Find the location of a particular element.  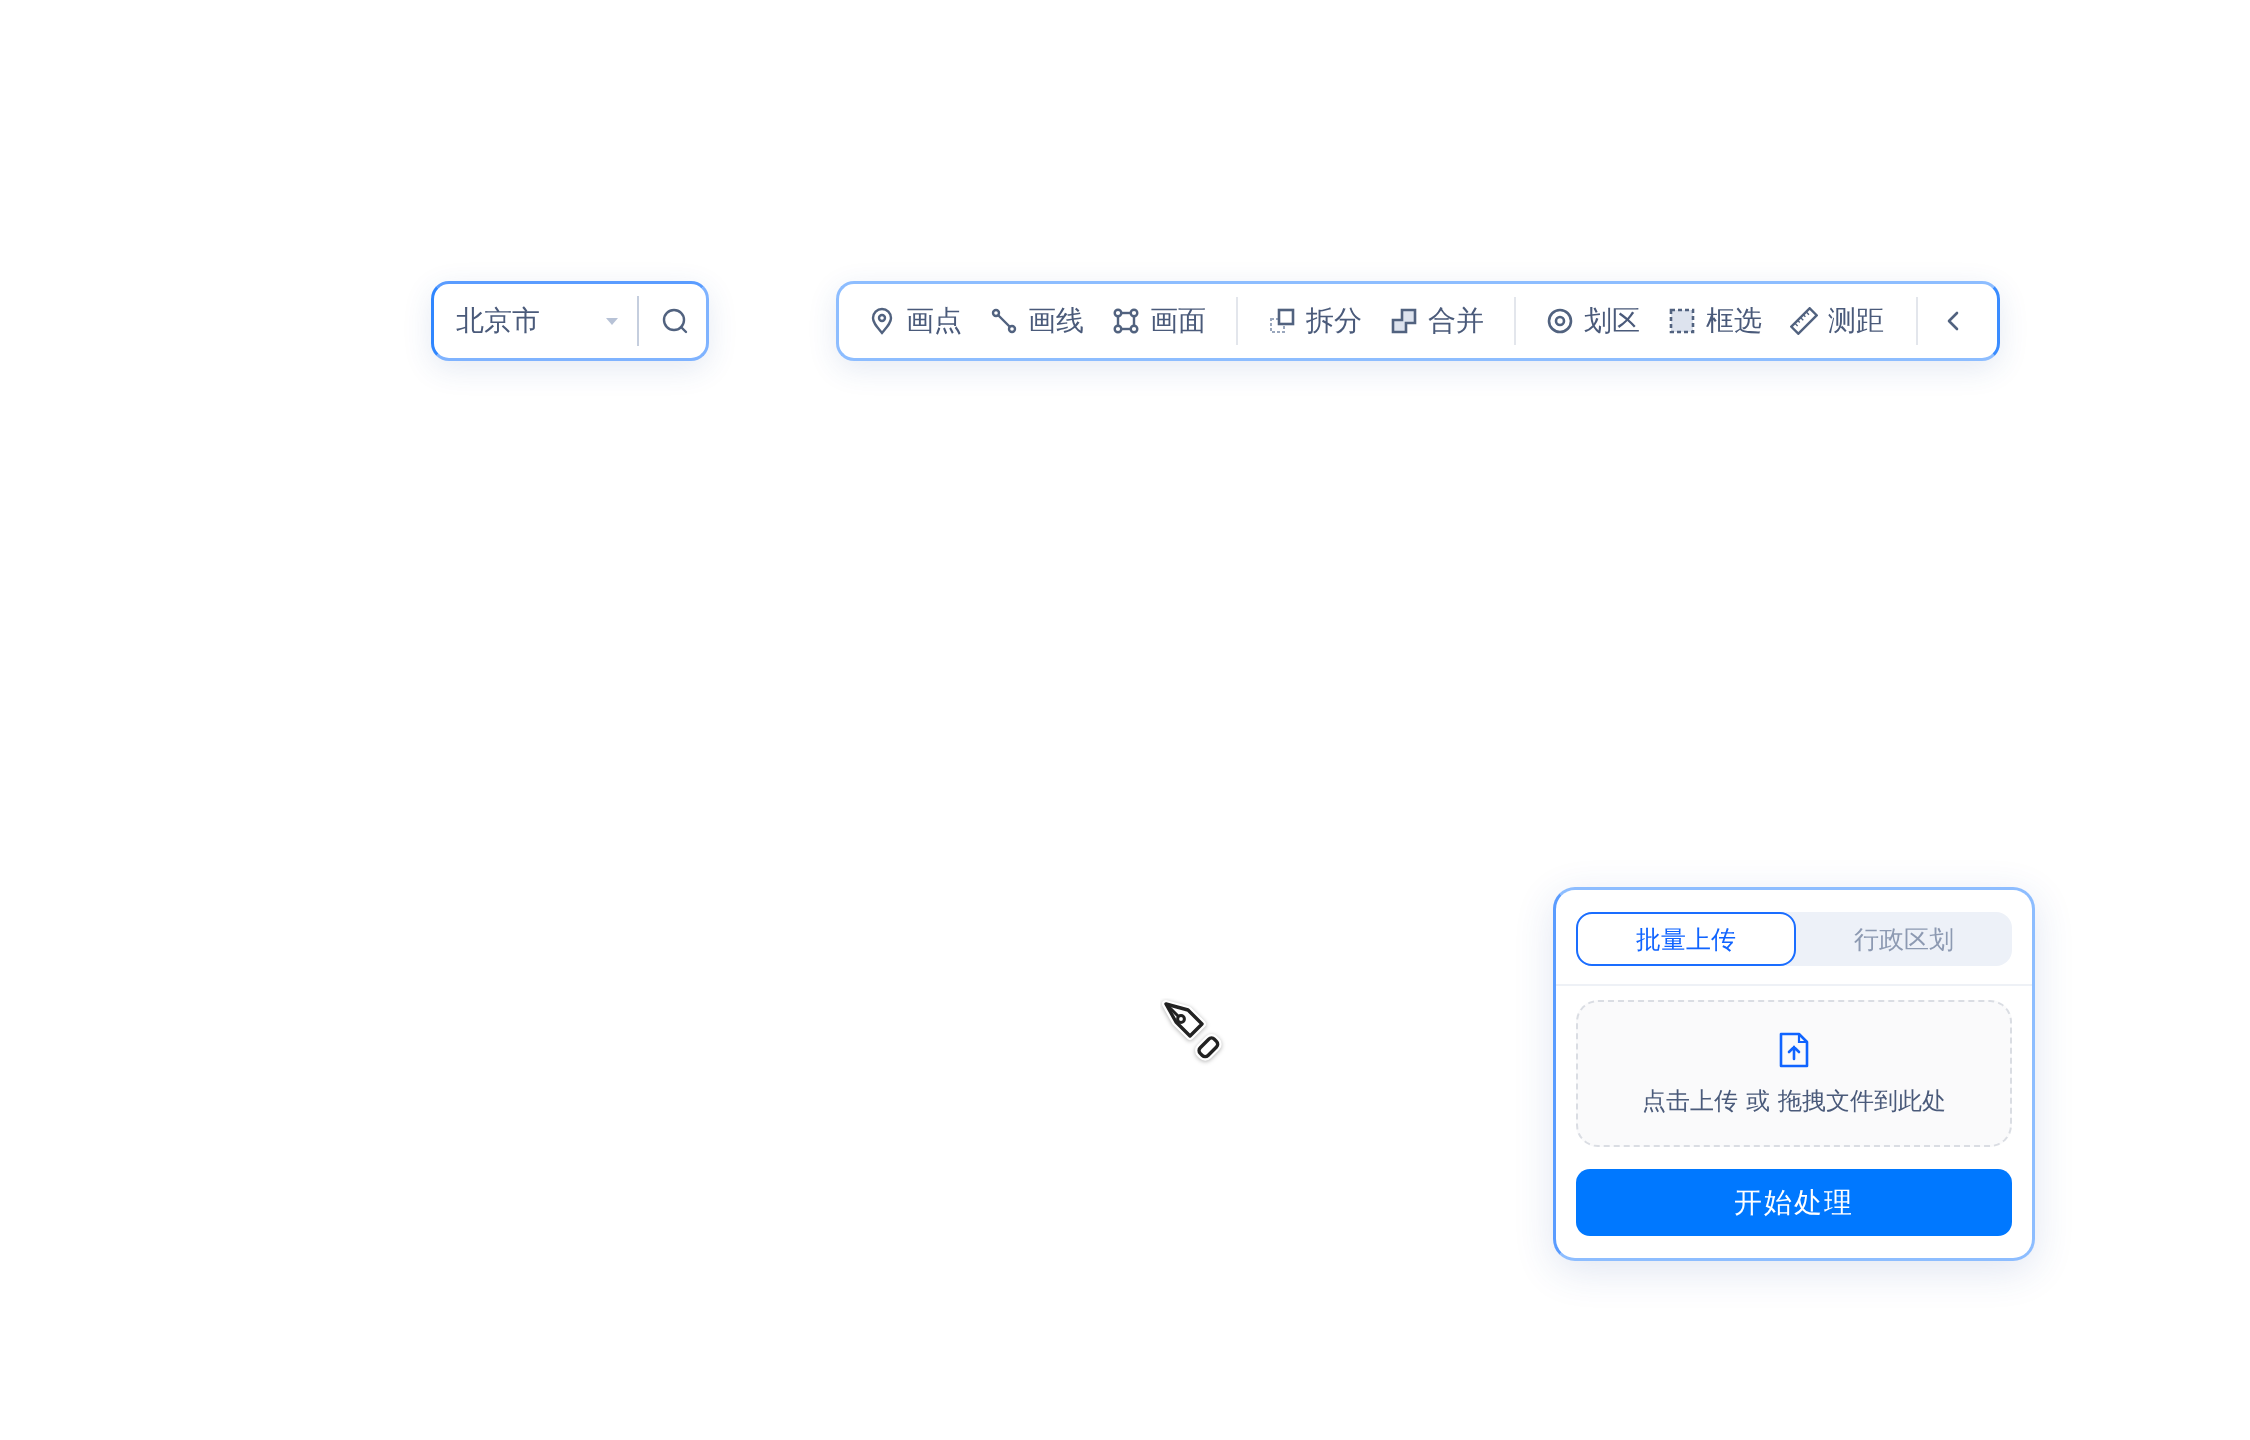

search-button is located at coordinates (675, 321).